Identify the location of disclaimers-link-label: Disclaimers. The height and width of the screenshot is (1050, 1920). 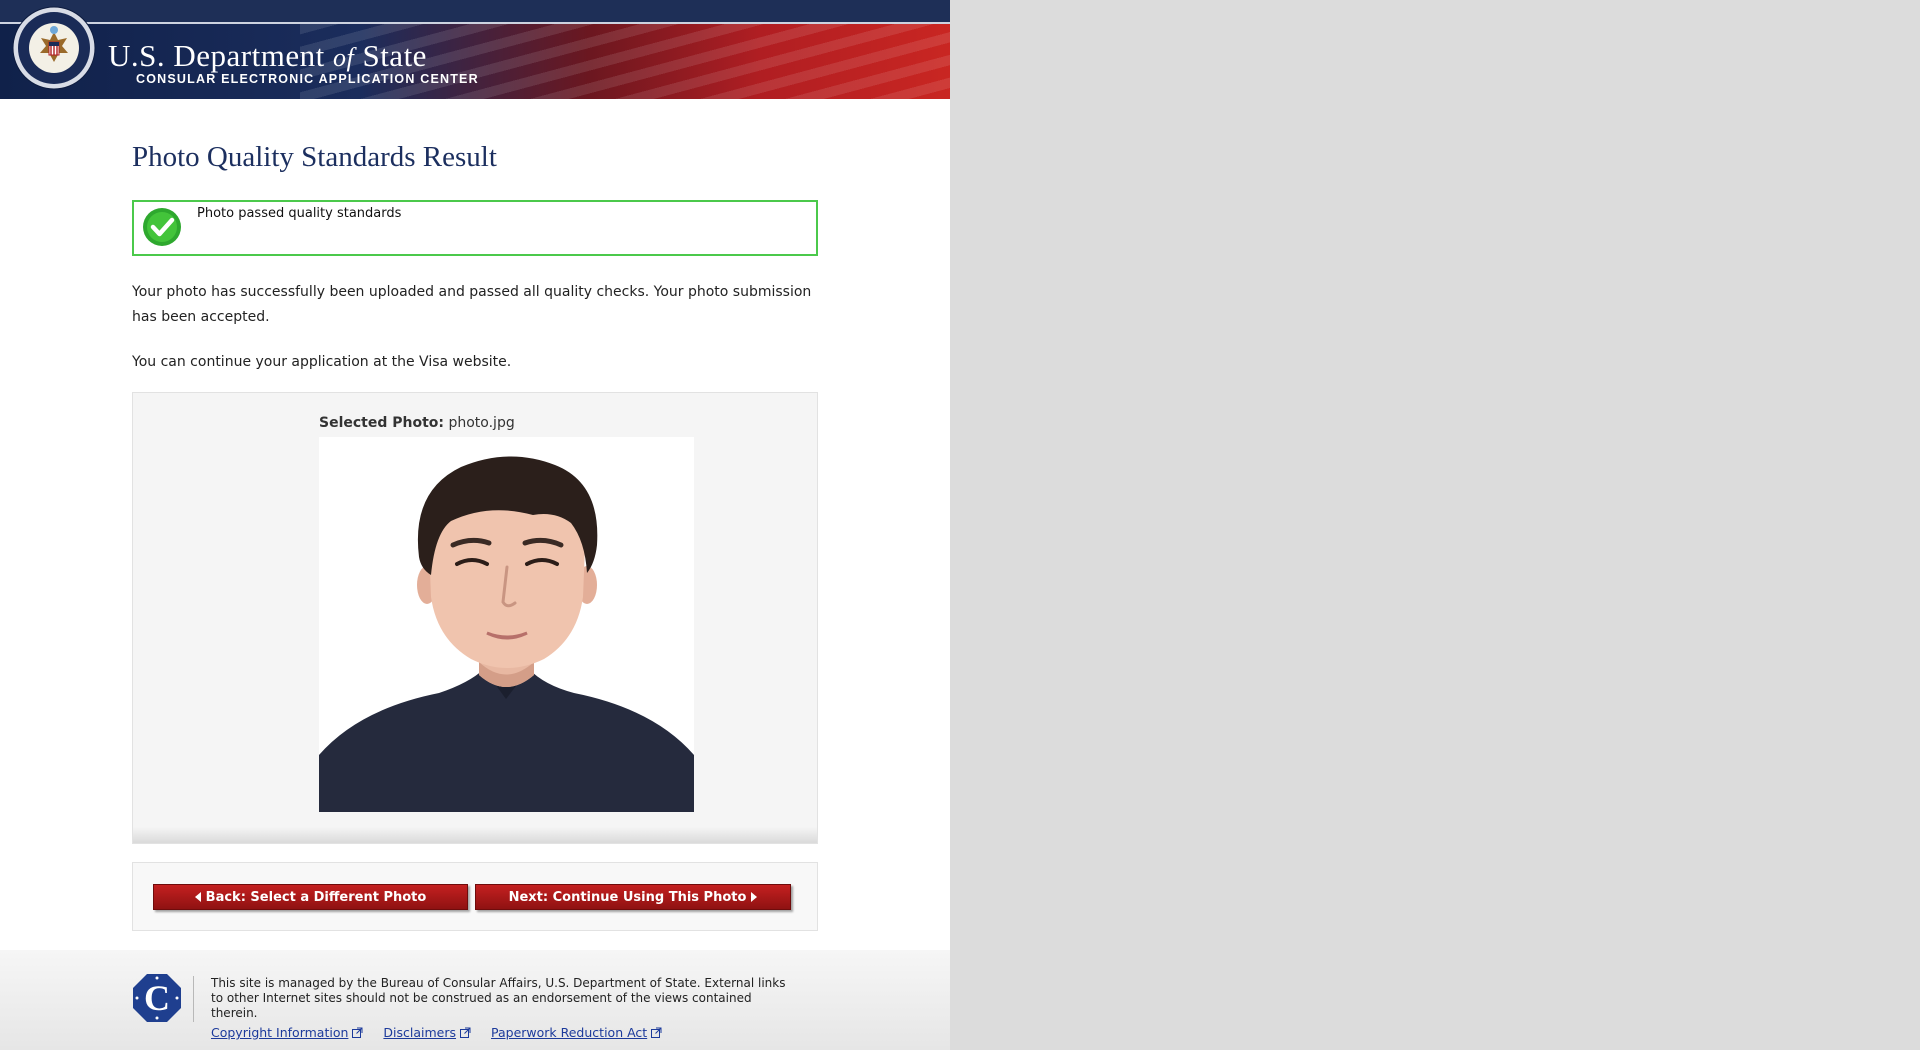
(420, 1032).